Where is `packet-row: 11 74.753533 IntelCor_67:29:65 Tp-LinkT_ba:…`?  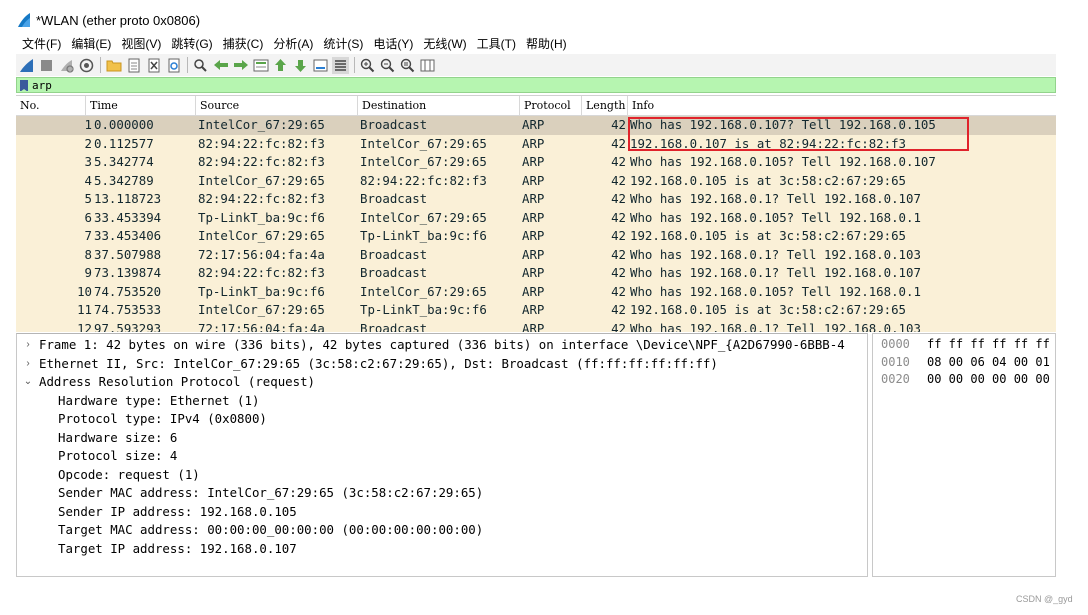
packet-row: 11 74.753533 IntelCor_67:29:65 Tp-LinkT_ba:… is located at coordinates (536, 310).